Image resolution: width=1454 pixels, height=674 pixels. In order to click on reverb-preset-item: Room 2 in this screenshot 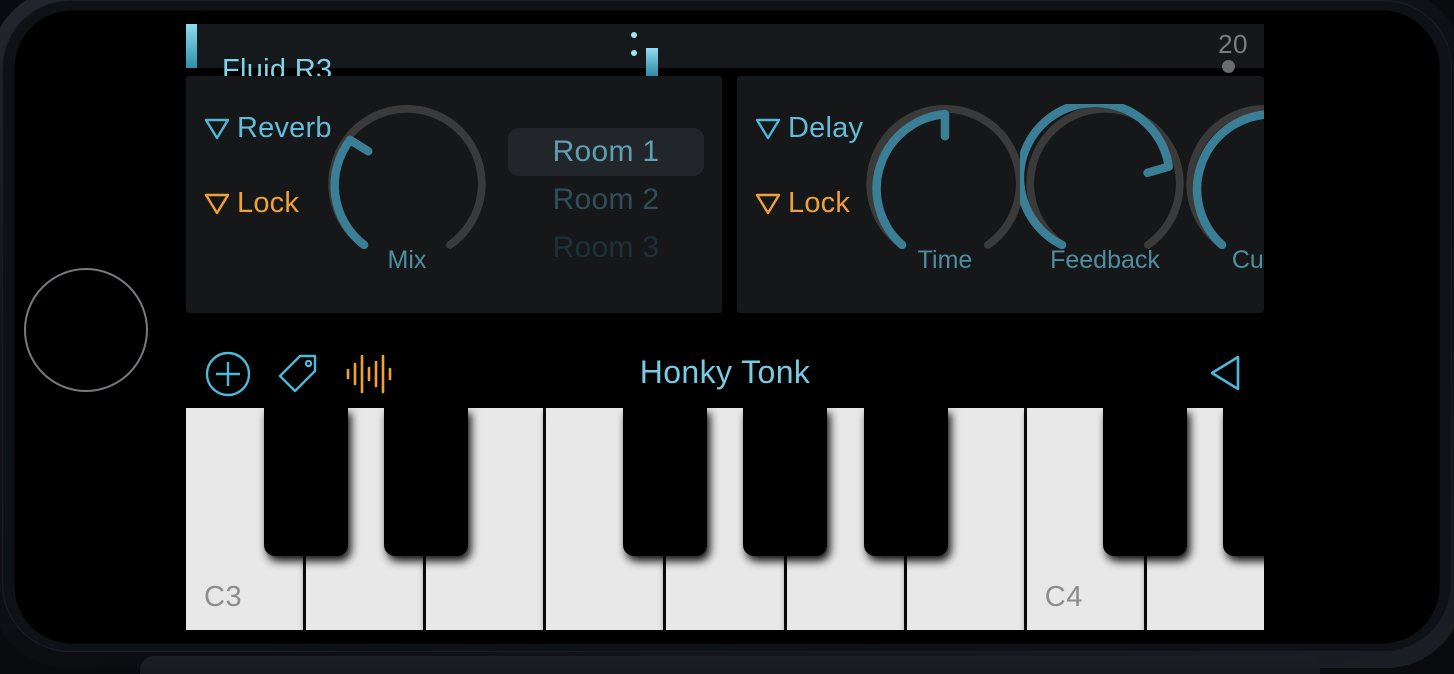, I will do `click(606, 200)`.